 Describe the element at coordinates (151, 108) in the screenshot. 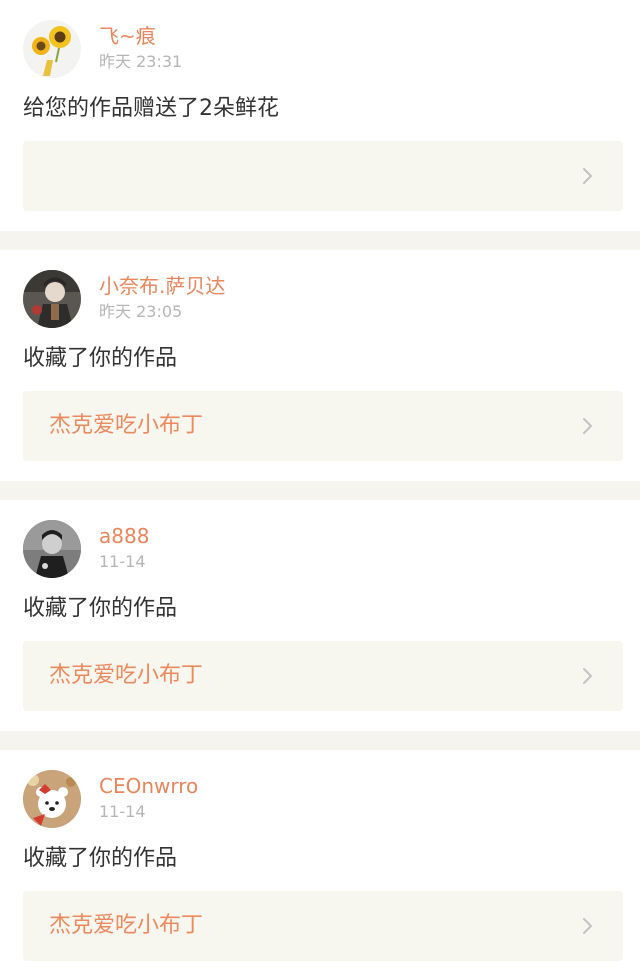

I see `activity-text: 给您的作品赠送了2朵鲜花` at that location.